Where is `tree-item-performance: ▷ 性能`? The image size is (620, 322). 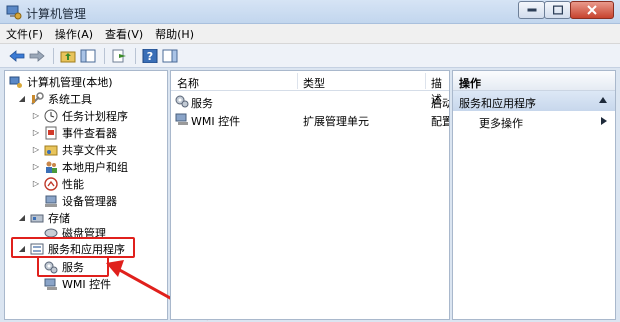 tree-item-performance: ▷ 性能 is located at coordinates (57, 183).